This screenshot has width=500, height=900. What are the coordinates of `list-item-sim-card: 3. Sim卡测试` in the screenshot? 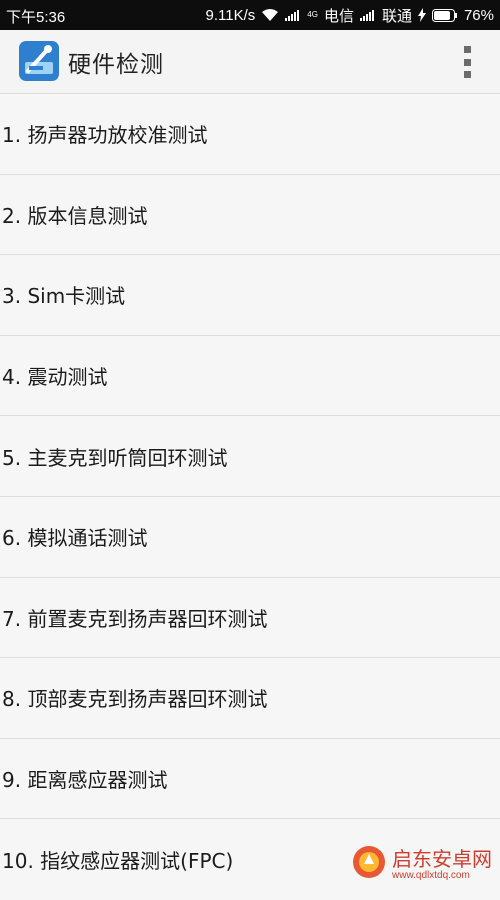 It's located at (250, 295).